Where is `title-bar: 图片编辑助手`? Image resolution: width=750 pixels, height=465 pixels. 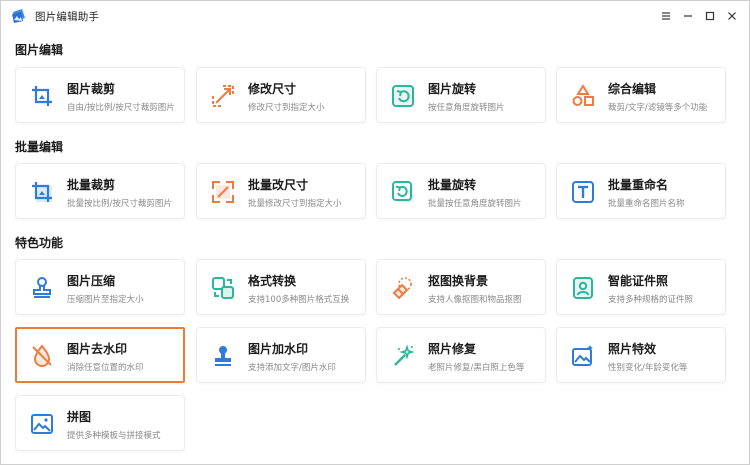
title-bar: 图片编辑助手 is located at coordinates (375, 16).